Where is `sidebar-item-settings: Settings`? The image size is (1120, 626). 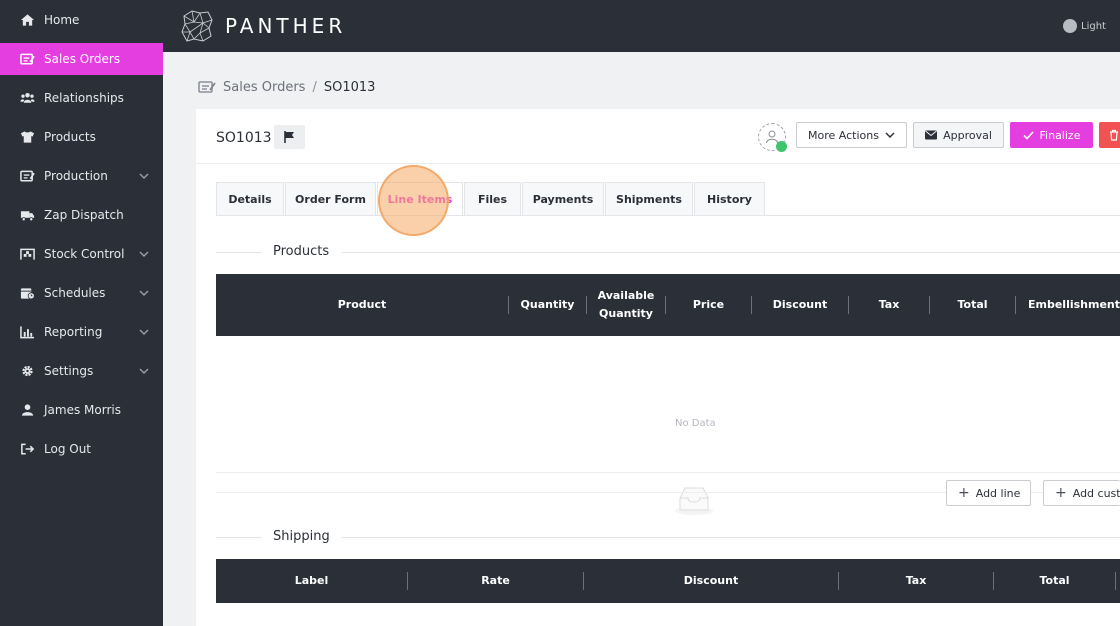 sidebar-item-settings: Settings is located at coordinates (81, 371).